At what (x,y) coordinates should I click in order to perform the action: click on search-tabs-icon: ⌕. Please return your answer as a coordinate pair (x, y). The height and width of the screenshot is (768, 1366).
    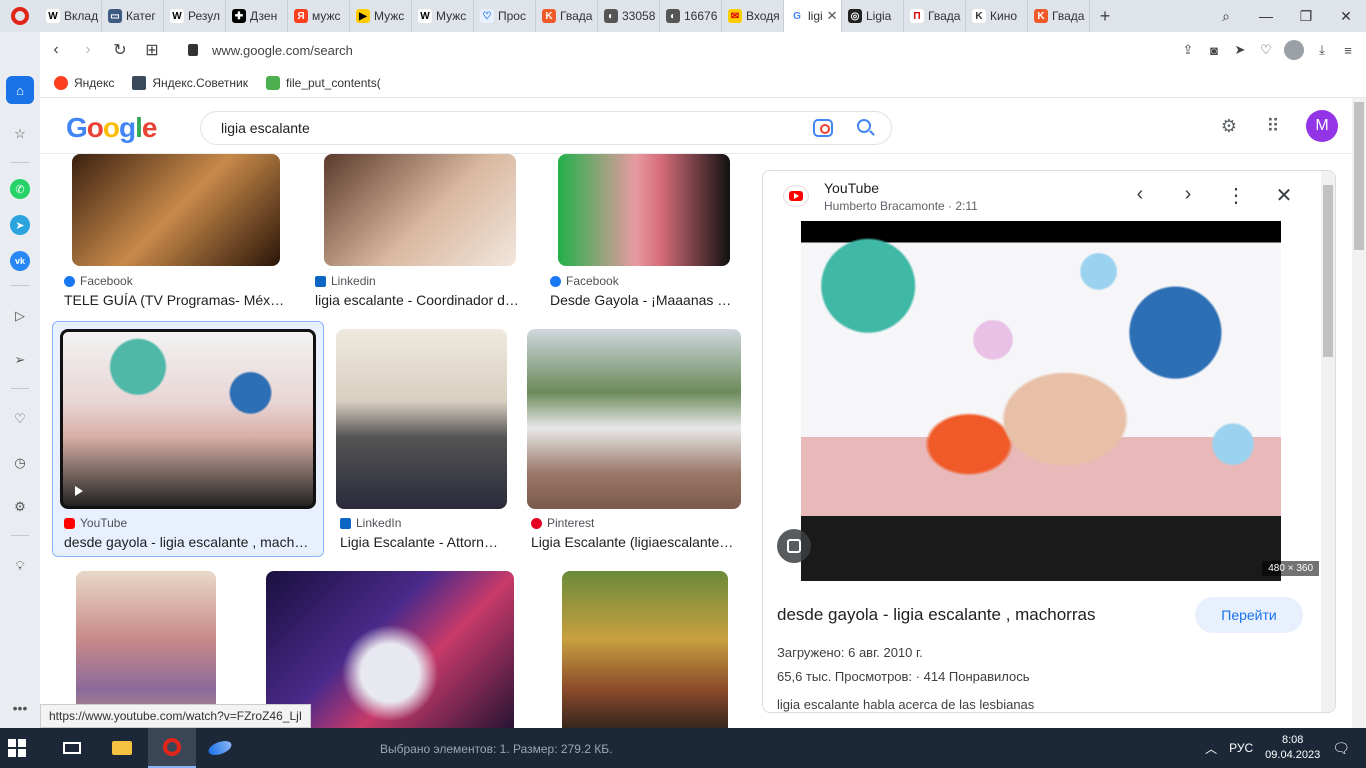
    Looking at the image, I should click on (1226, 16).